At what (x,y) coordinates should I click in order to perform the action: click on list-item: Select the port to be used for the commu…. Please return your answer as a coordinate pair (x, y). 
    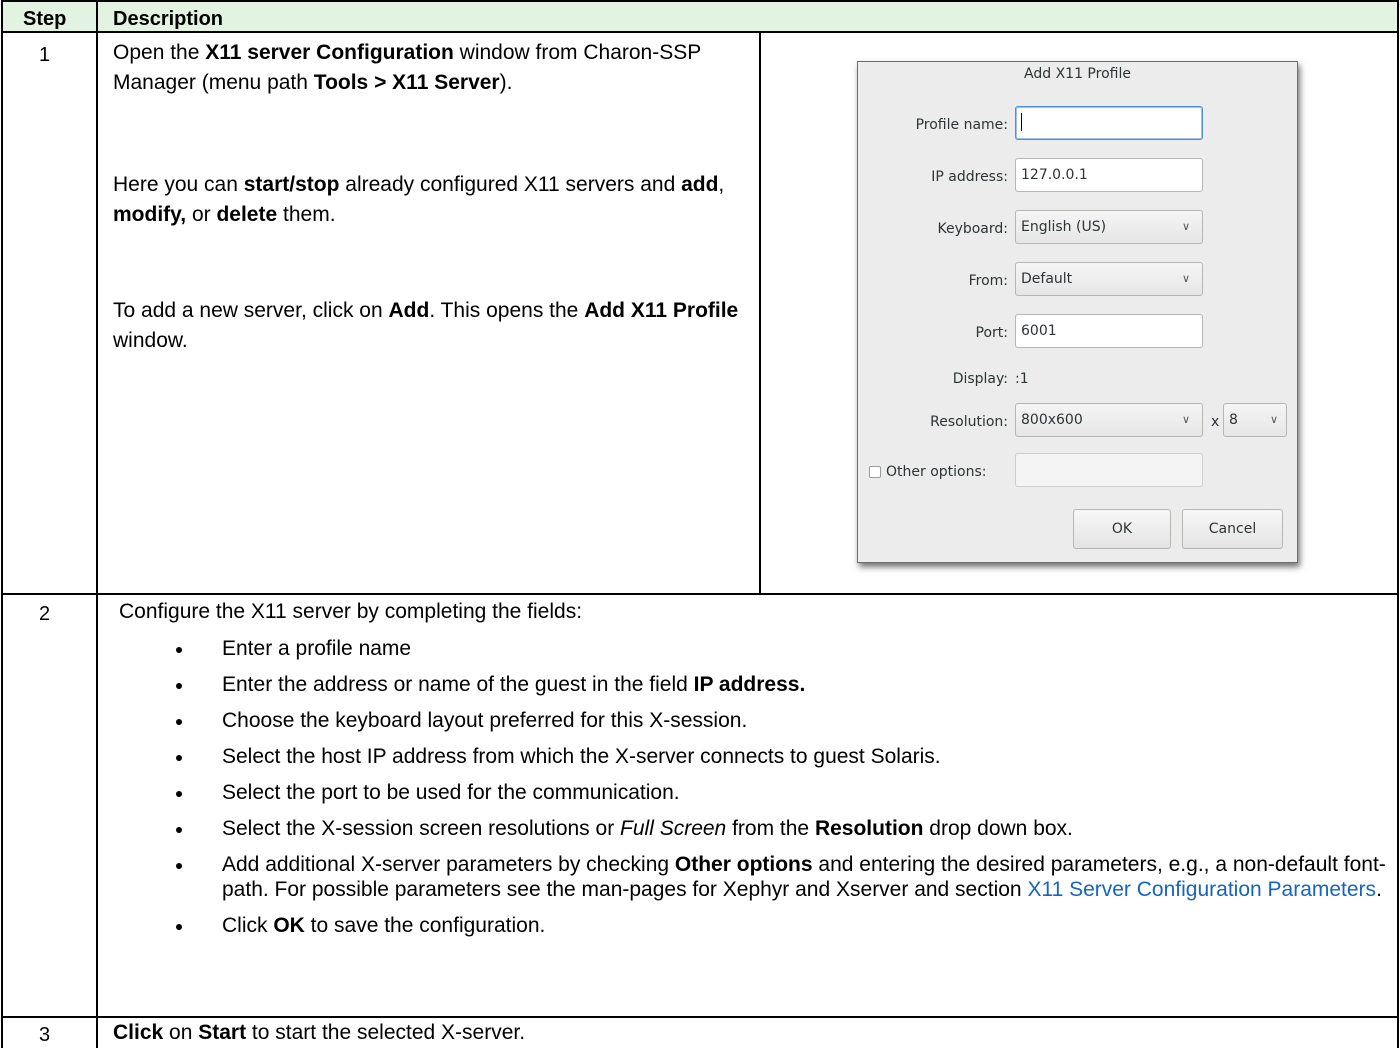
    Looking at the image, I should click on (788, 792).